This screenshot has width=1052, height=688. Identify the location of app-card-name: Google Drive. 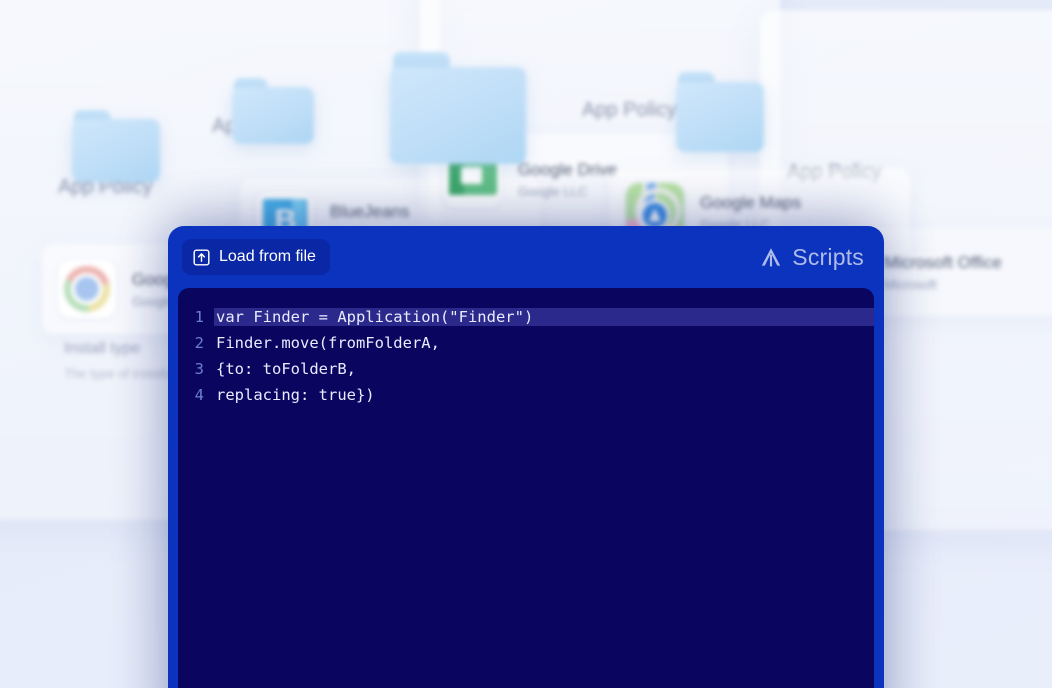
(568, 169).